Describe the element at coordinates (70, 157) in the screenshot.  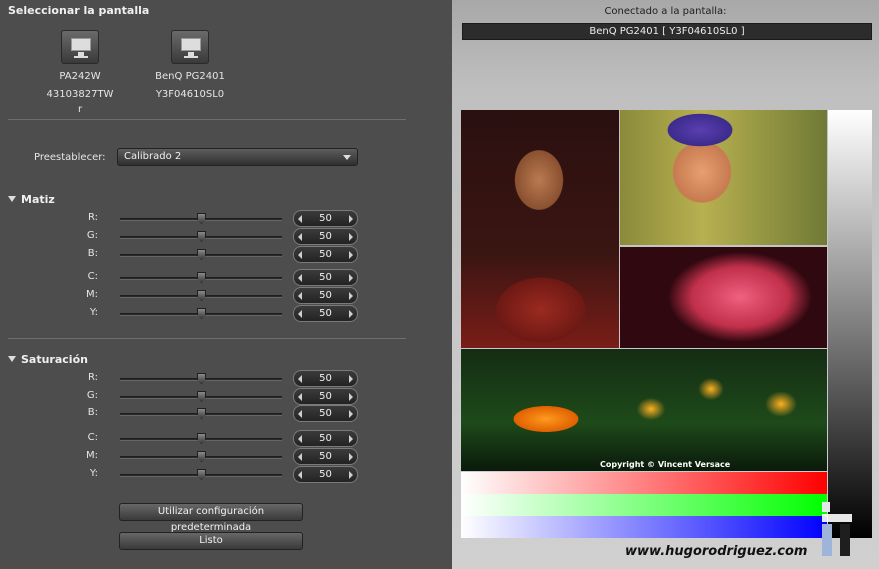
I see `preset-label: Preestablecer:` at that location.